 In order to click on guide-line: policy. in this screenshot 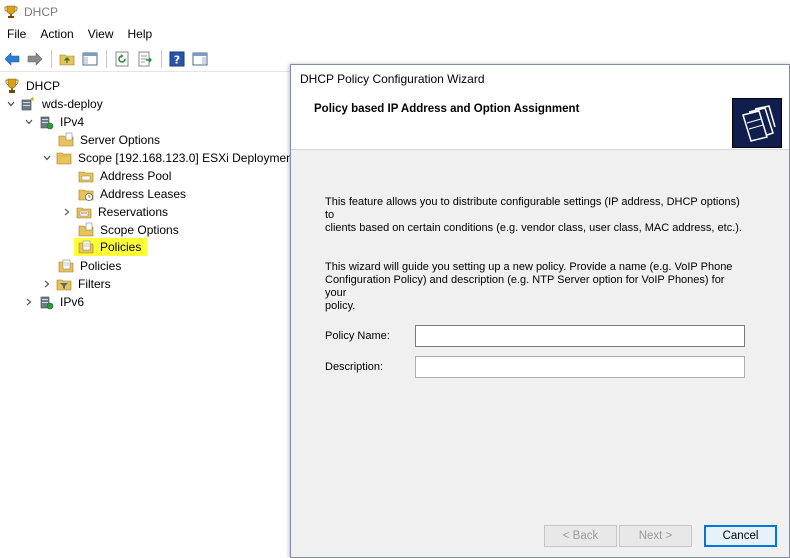, I will do `click(340, 306)`.